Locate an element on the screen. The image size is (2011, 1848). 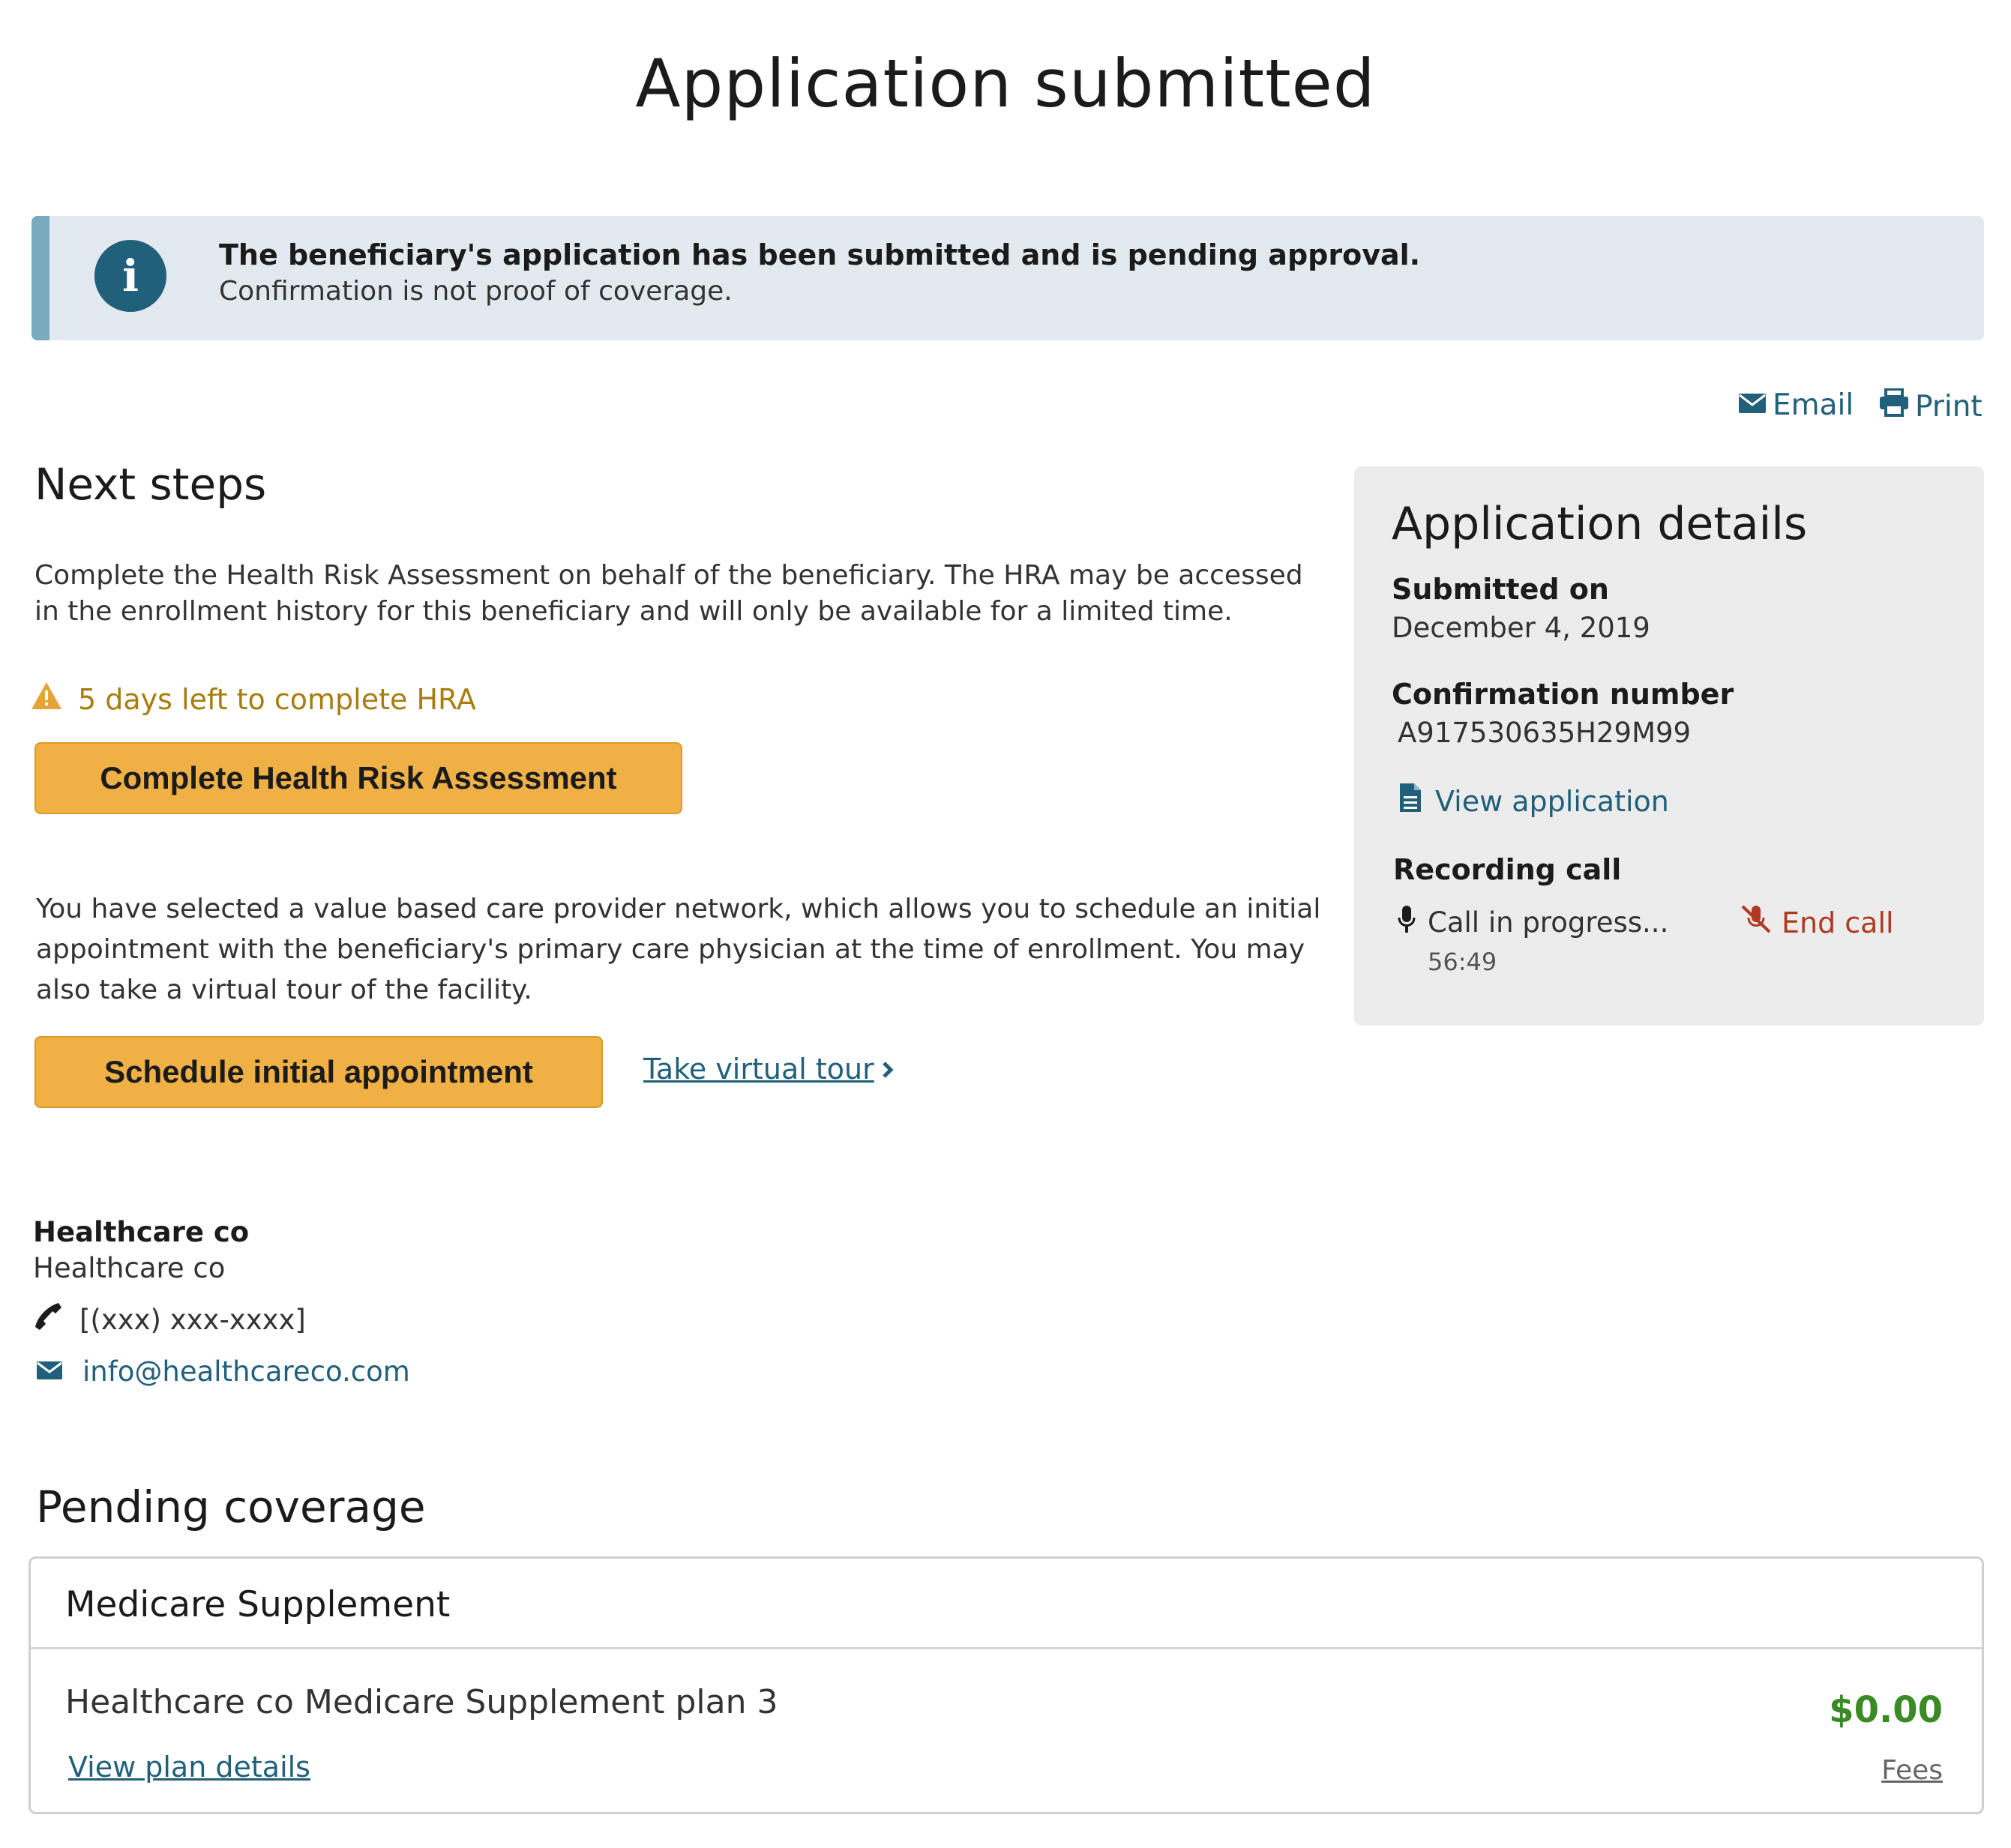
print-button: Print is located at coordinates (1931, 406).